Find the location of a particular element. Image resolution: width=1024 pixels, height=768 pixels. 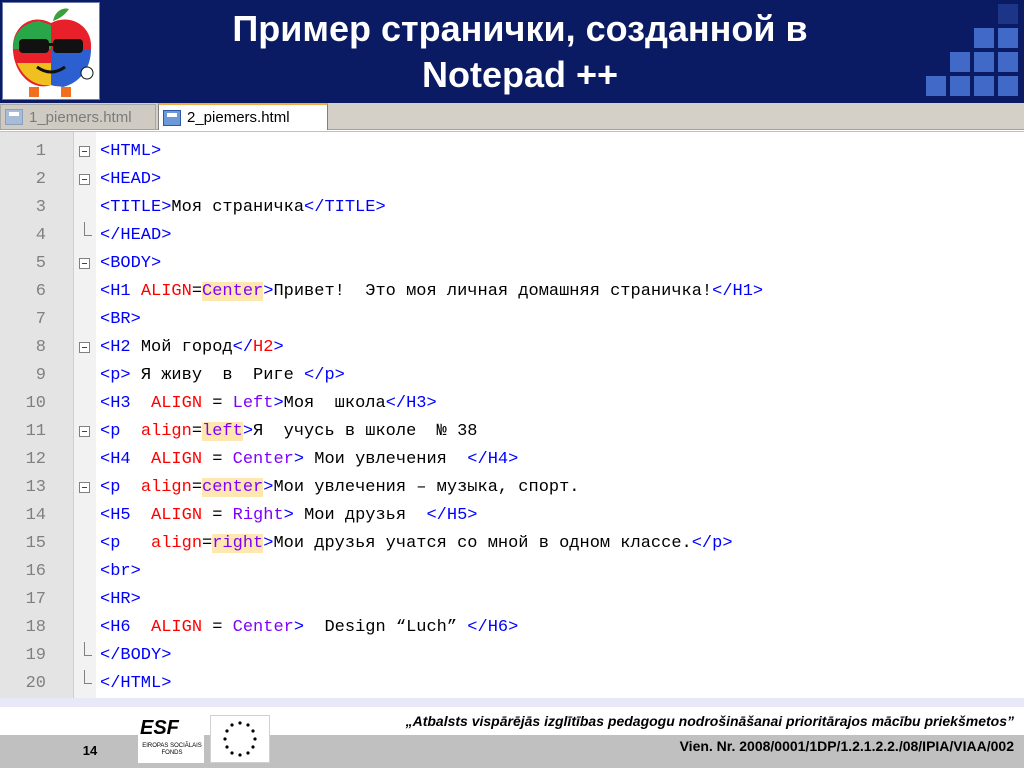

code-text: <p align=left>Я учусь в школе № 38 is located at coordinates (288, 432).